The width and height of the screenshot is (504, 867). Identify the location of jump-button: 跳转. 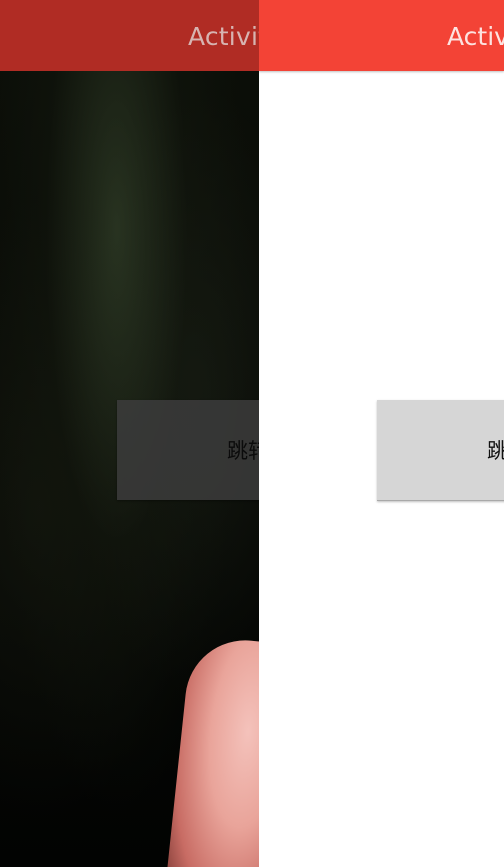
(188, 450).